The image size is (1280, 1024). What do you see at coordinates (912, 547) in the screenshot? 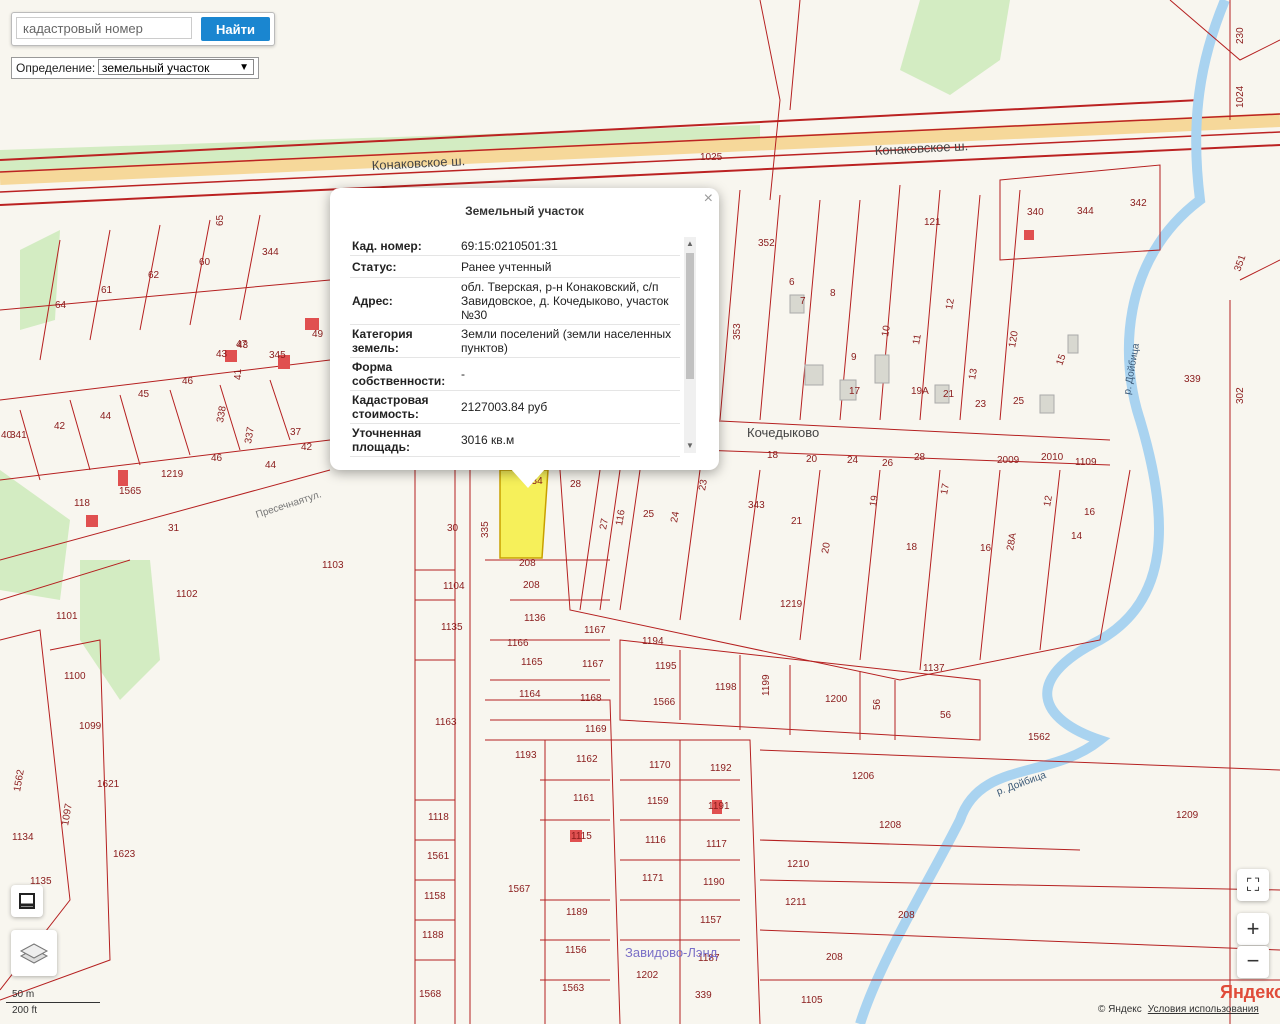
I see `parcel-number: 18` at bounding box center [912, 547].